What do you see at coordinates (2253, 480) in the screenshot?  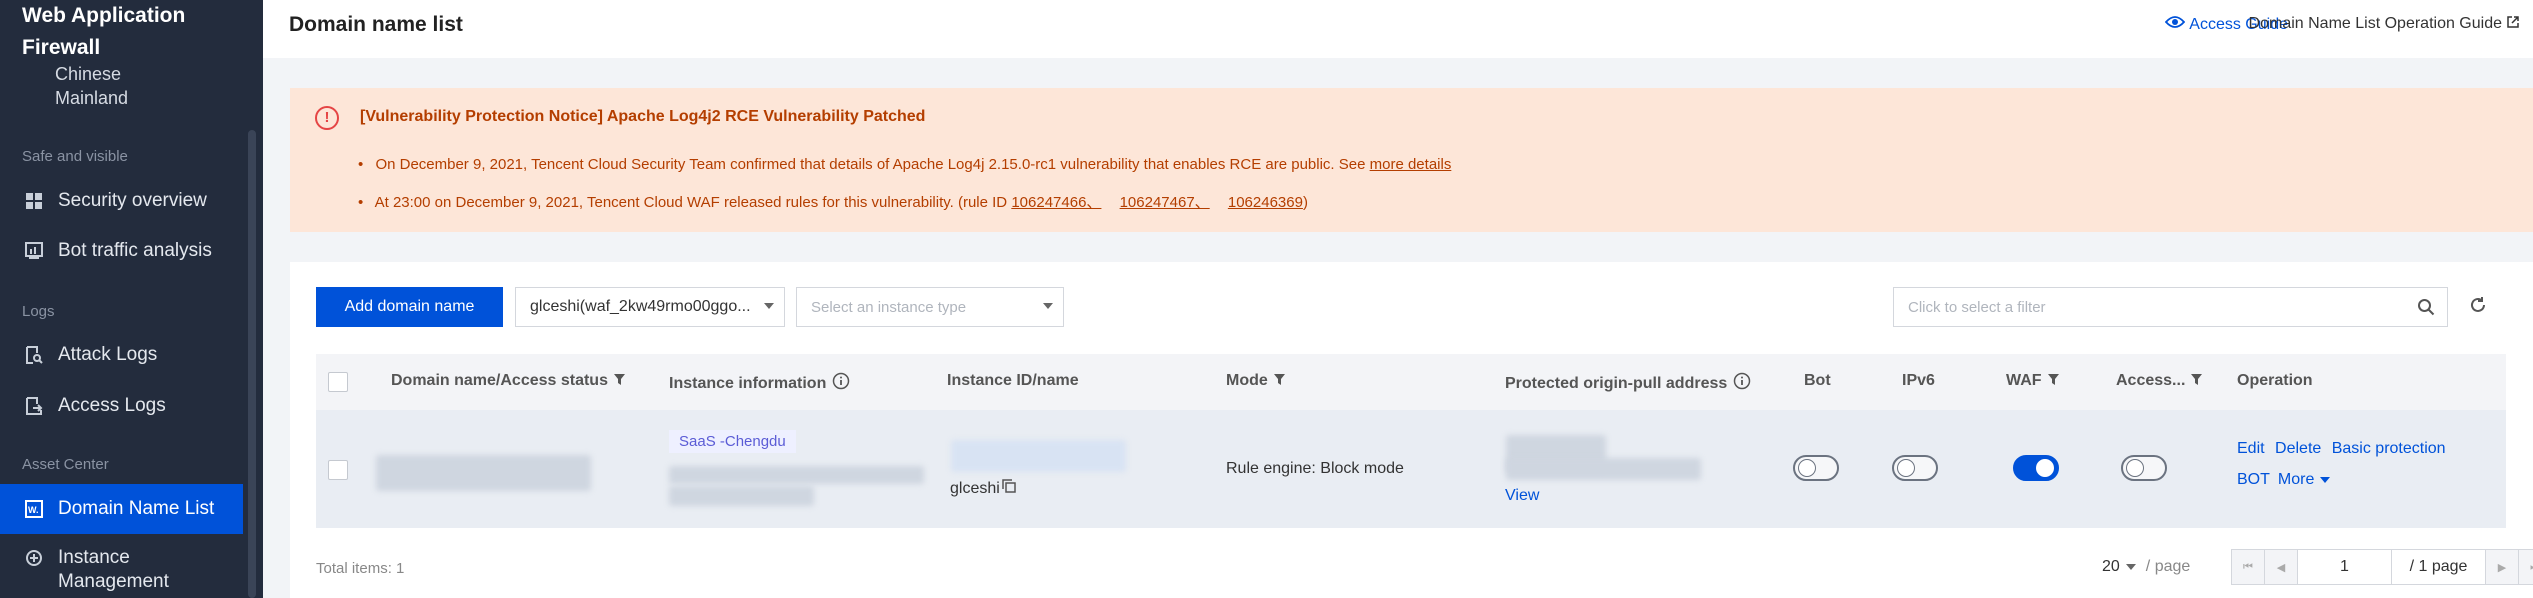 I see `bot-link: BOT` at bounding box center [2253, 480].